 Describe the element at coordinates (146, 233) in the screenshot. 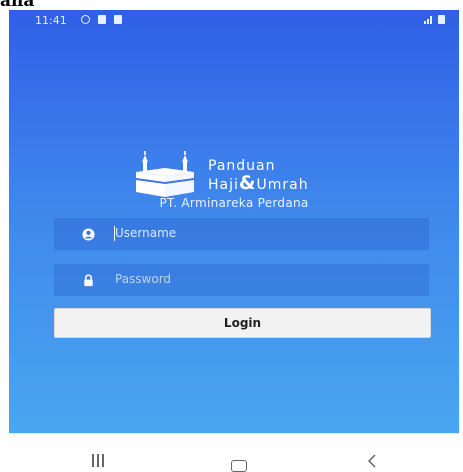

I see `username-placeholder: Username` at that location.